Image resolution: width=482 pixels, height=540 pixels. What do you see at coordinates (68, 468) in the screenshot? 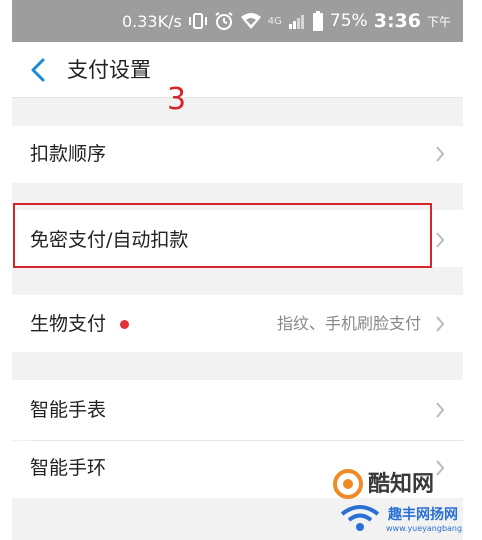
I see `row-label: 智能手环` at bounding box center [68, 468].